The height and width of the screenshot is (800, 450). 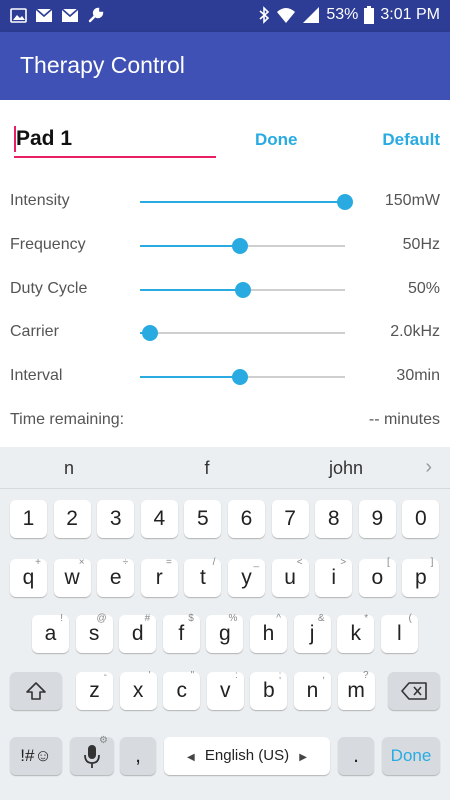 I want to click on key-label: e, so click(x=115, y=577).